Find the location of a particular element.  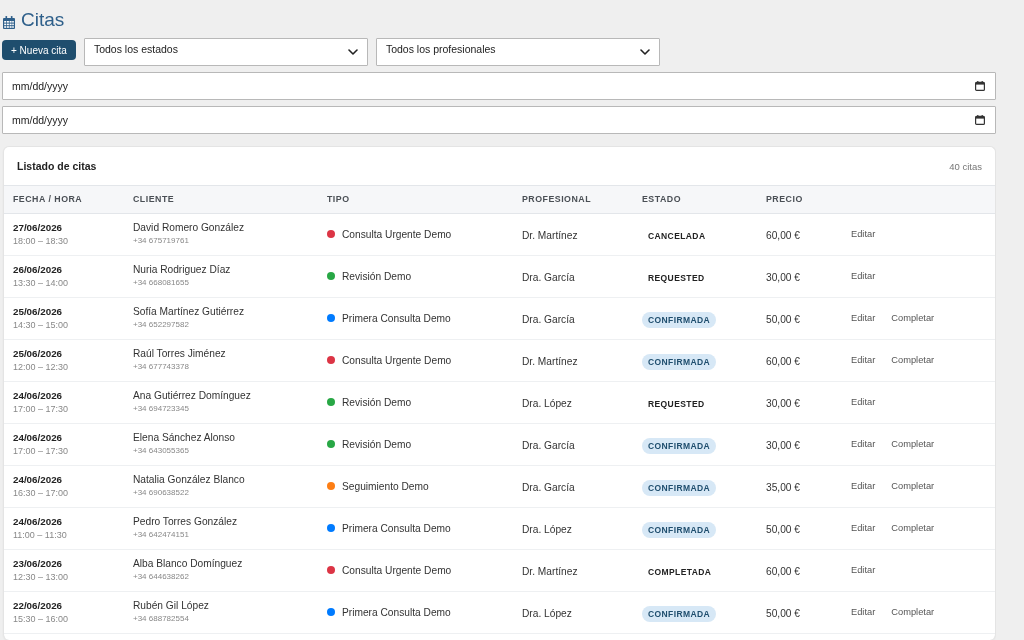

client-phone: +34 643055365 is located at coordinates (161, 451).